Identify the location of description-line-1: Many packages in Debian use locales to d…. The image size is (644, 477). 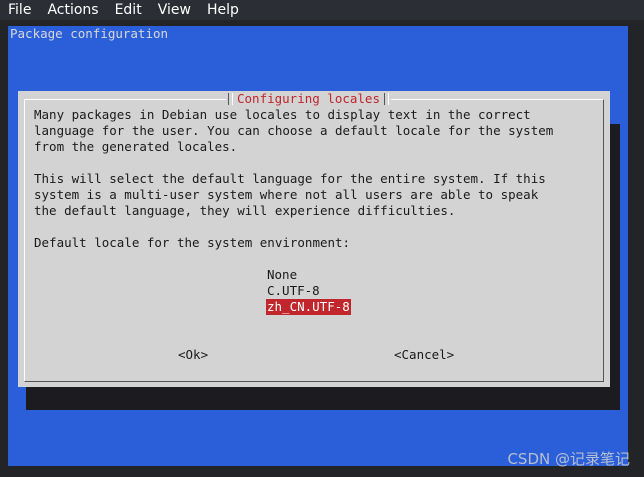
(282, 114).